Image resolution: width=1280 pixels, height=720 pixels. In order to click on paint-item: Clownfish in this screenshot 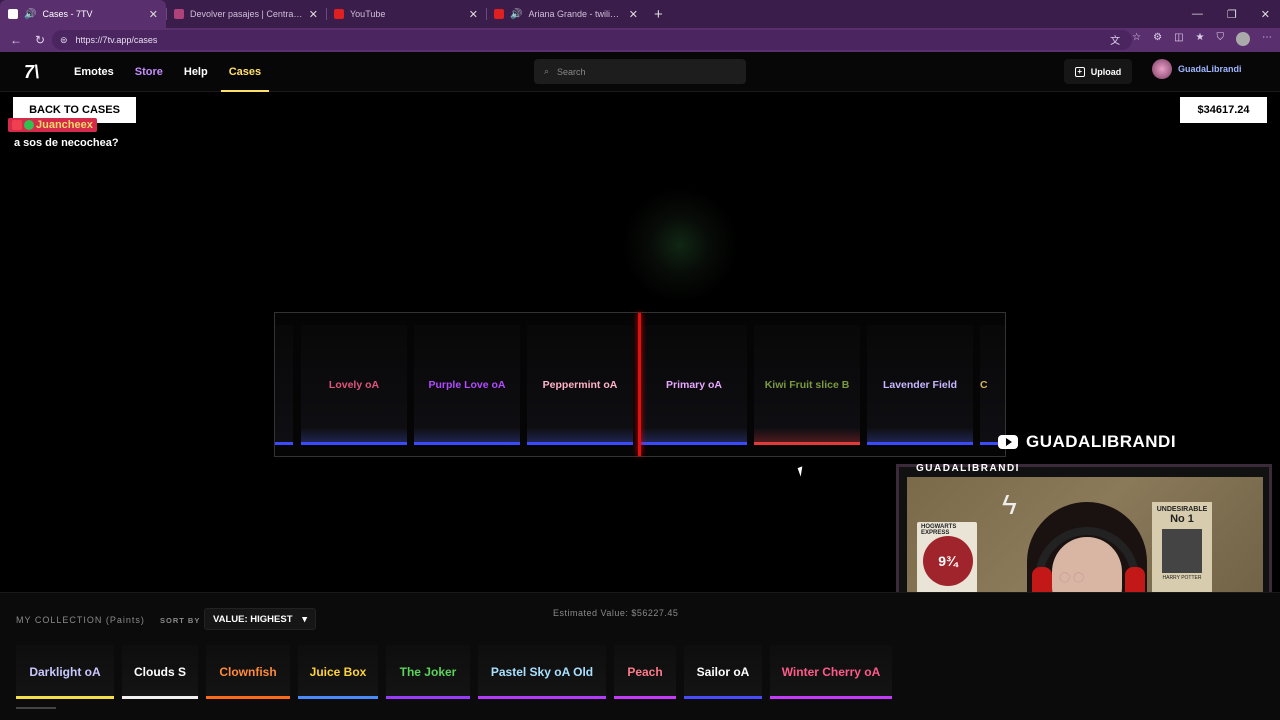, I will do `click(248, 672)`.